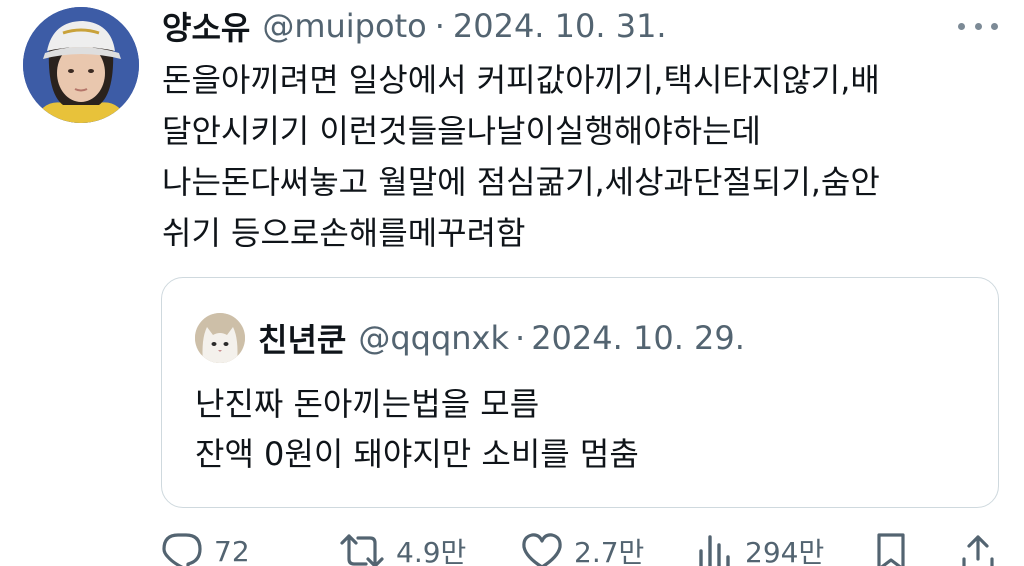 Image resolution: width=1024 pixels, height=566 pixels. Describe the element at coordinates (785, 551) in the screenshot. I see `views-count: 294만` at that location.